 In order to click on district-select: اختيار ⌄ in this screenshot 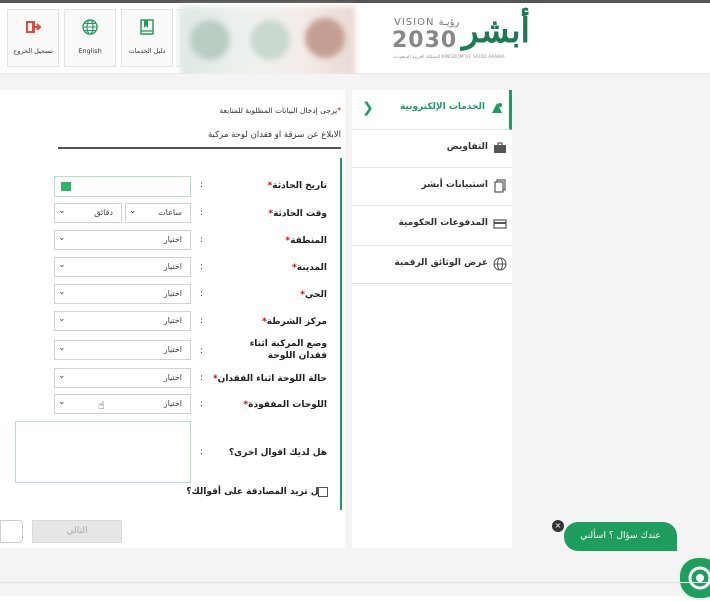, I will do `click(122, 294)`.